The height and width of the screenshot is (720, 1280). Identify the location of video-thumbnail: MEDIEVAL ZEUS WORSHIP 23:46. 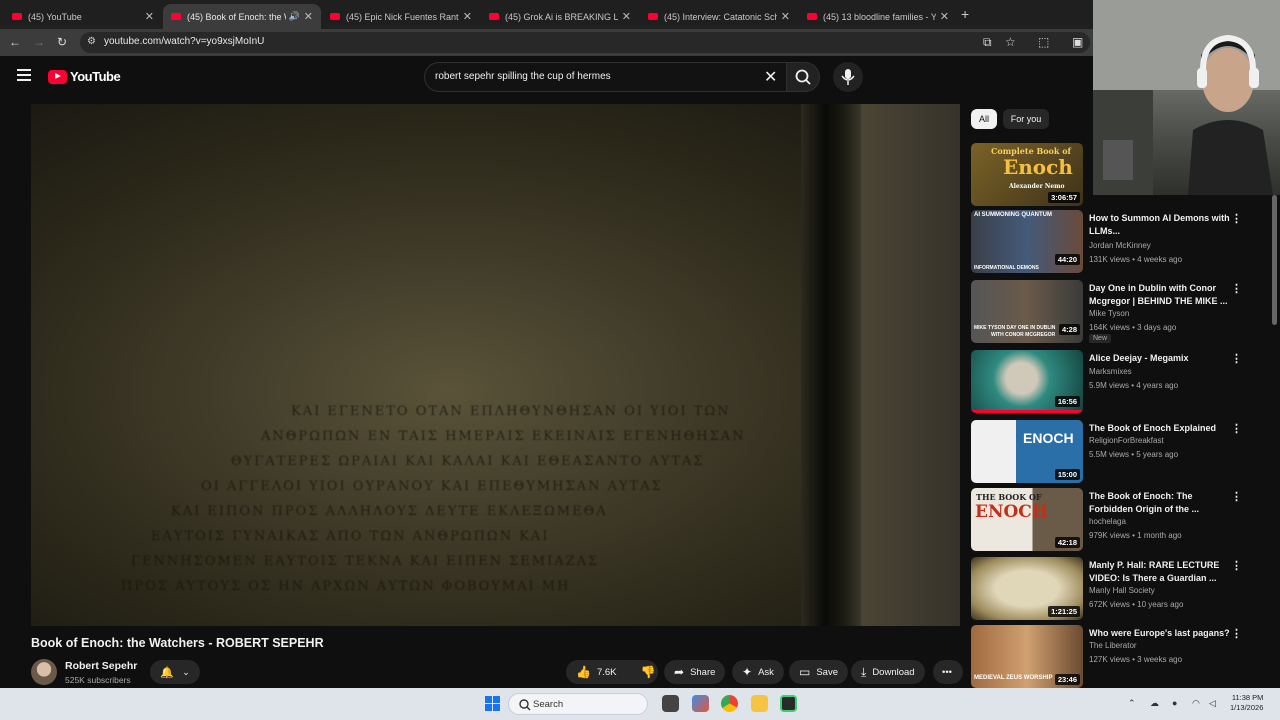
(1027, 656).